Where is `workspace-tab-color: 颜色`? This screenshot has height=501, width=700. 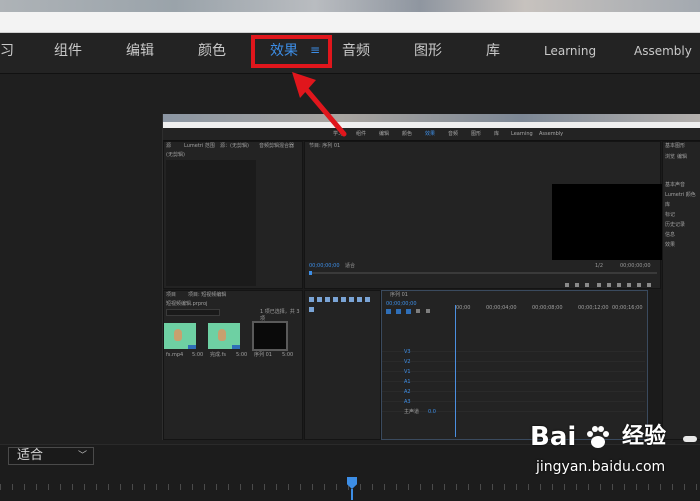
workspace-tab-color: 颜色 is located at coordinates (212, 53).